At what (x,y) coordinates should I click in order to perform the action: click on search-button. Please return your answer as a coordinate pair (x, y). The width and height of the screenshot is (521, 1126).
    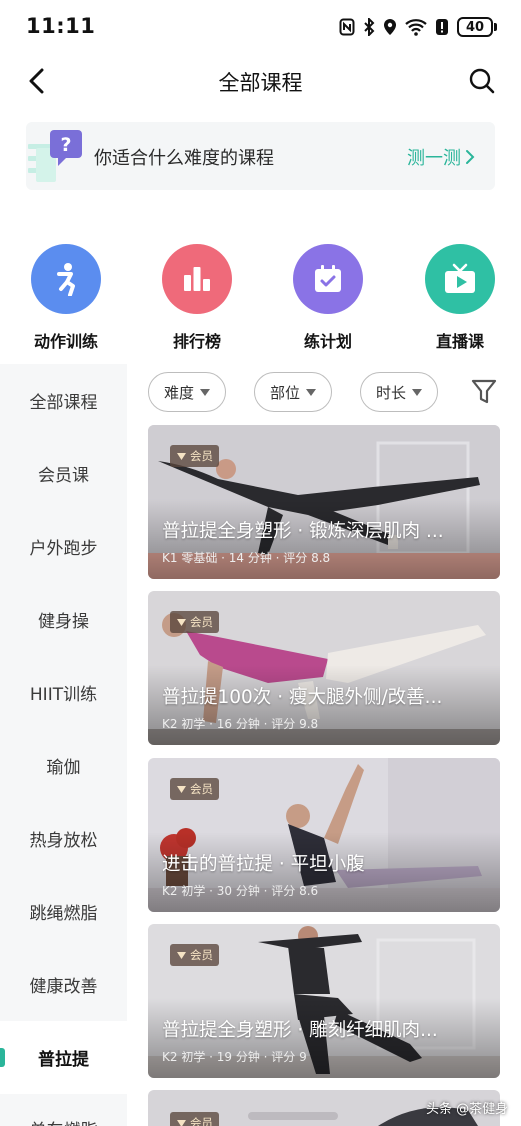
    Looking at the image, I should click on (482, 81).